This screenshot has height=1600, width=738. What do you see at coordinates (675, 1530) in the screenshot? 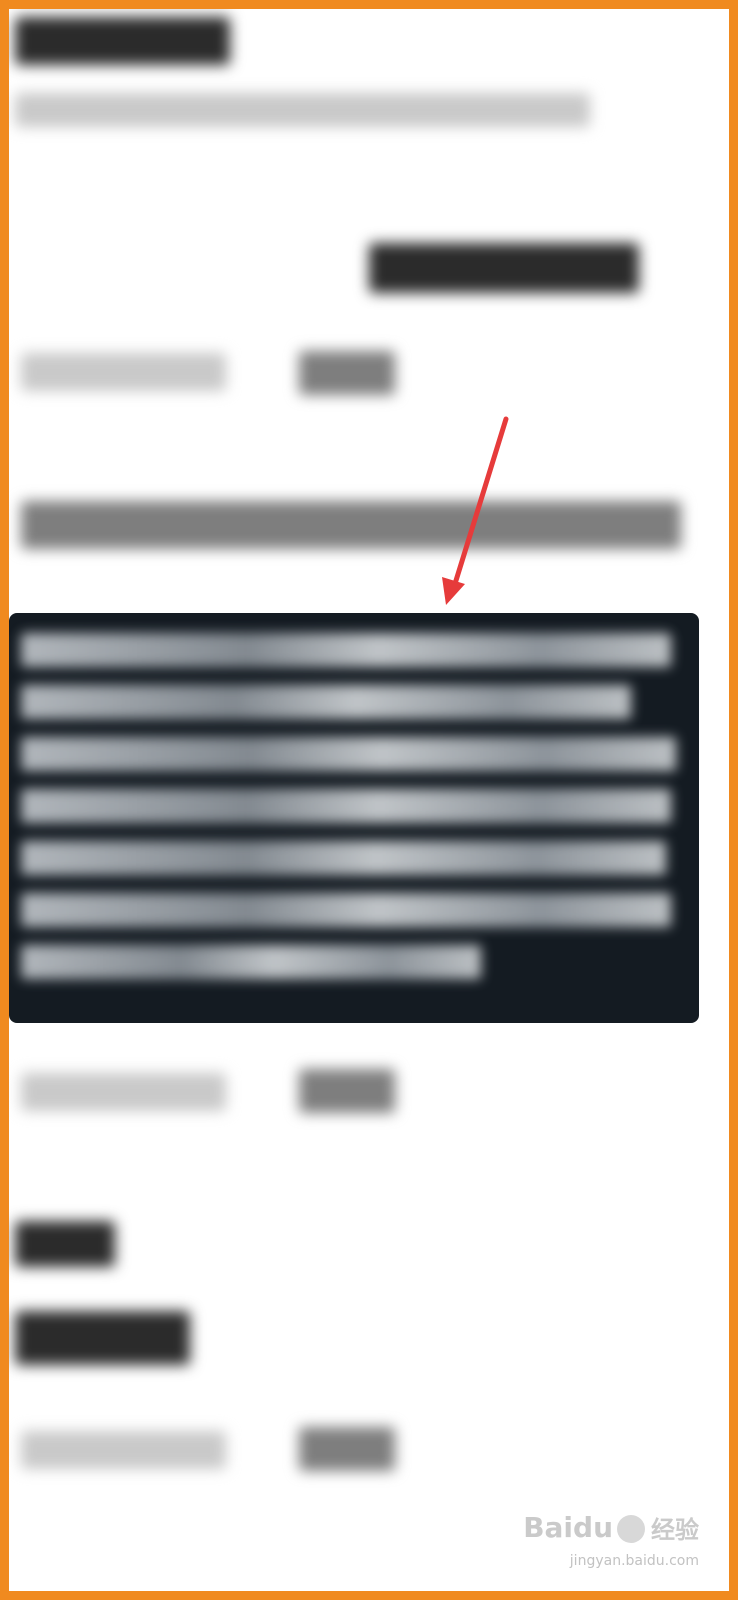
I see `watermark-product: 经验` at bounding box center [675, 1530].